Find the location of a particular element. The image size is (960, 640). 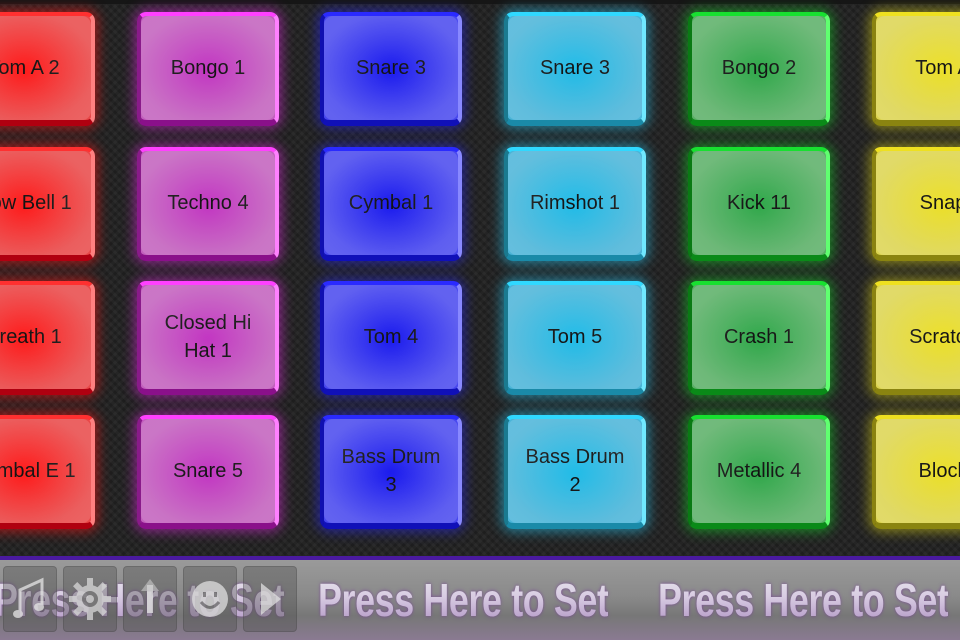

drum-pad-label: Crash 1 is located at coordinates (759, 337).